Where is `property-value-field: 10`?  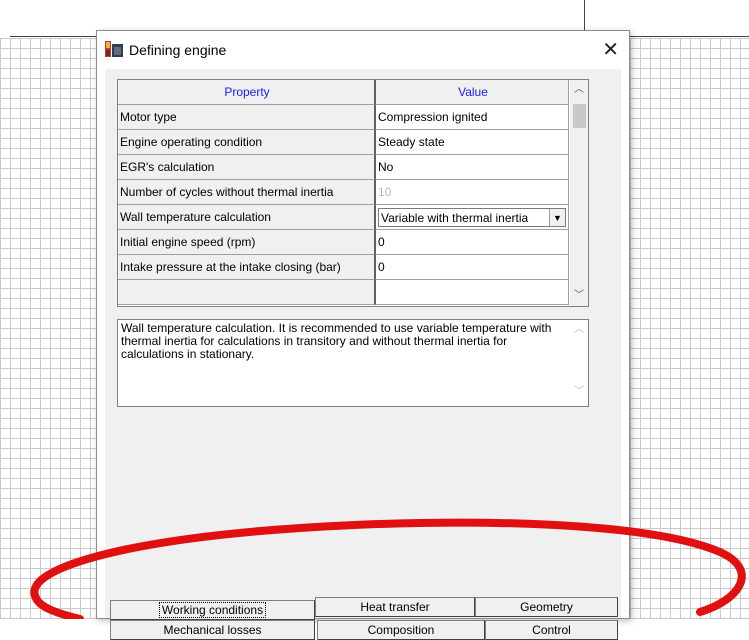 property-value-field: 10 is located at coordinates (472, 192).